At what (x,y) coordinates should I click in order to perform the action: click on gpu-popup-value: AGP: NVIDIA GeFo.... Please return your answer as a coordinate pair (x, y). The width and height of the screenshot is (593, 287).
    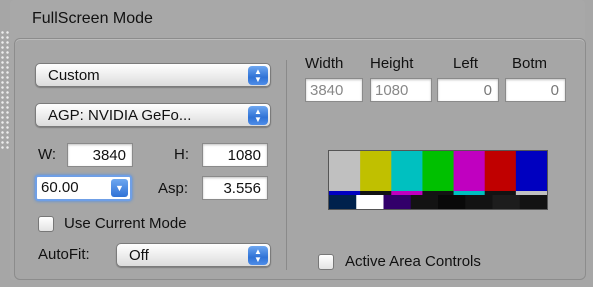
    Looking at the image, I should click on (120, 115).